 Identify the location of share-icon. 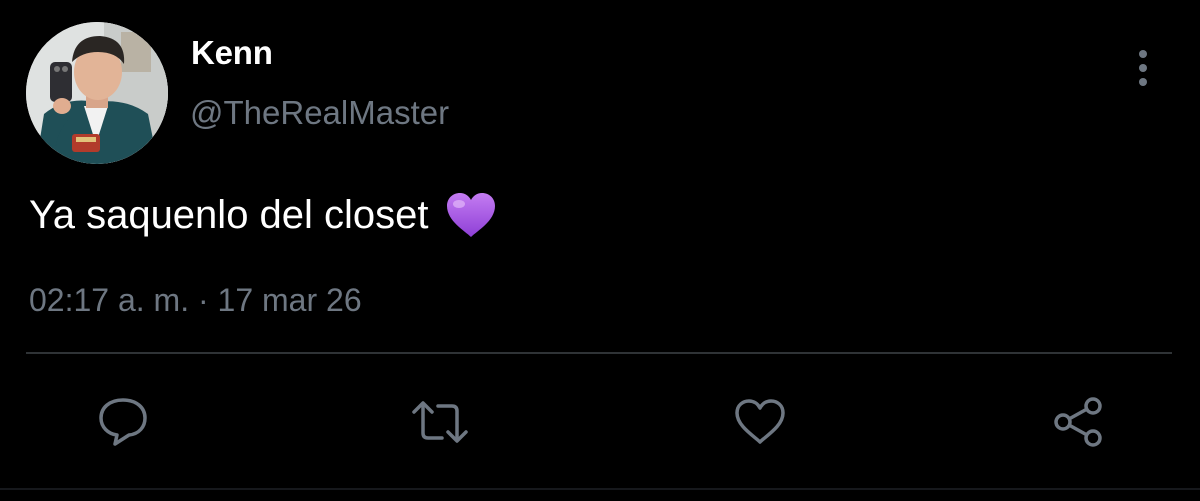
(1078, 422).